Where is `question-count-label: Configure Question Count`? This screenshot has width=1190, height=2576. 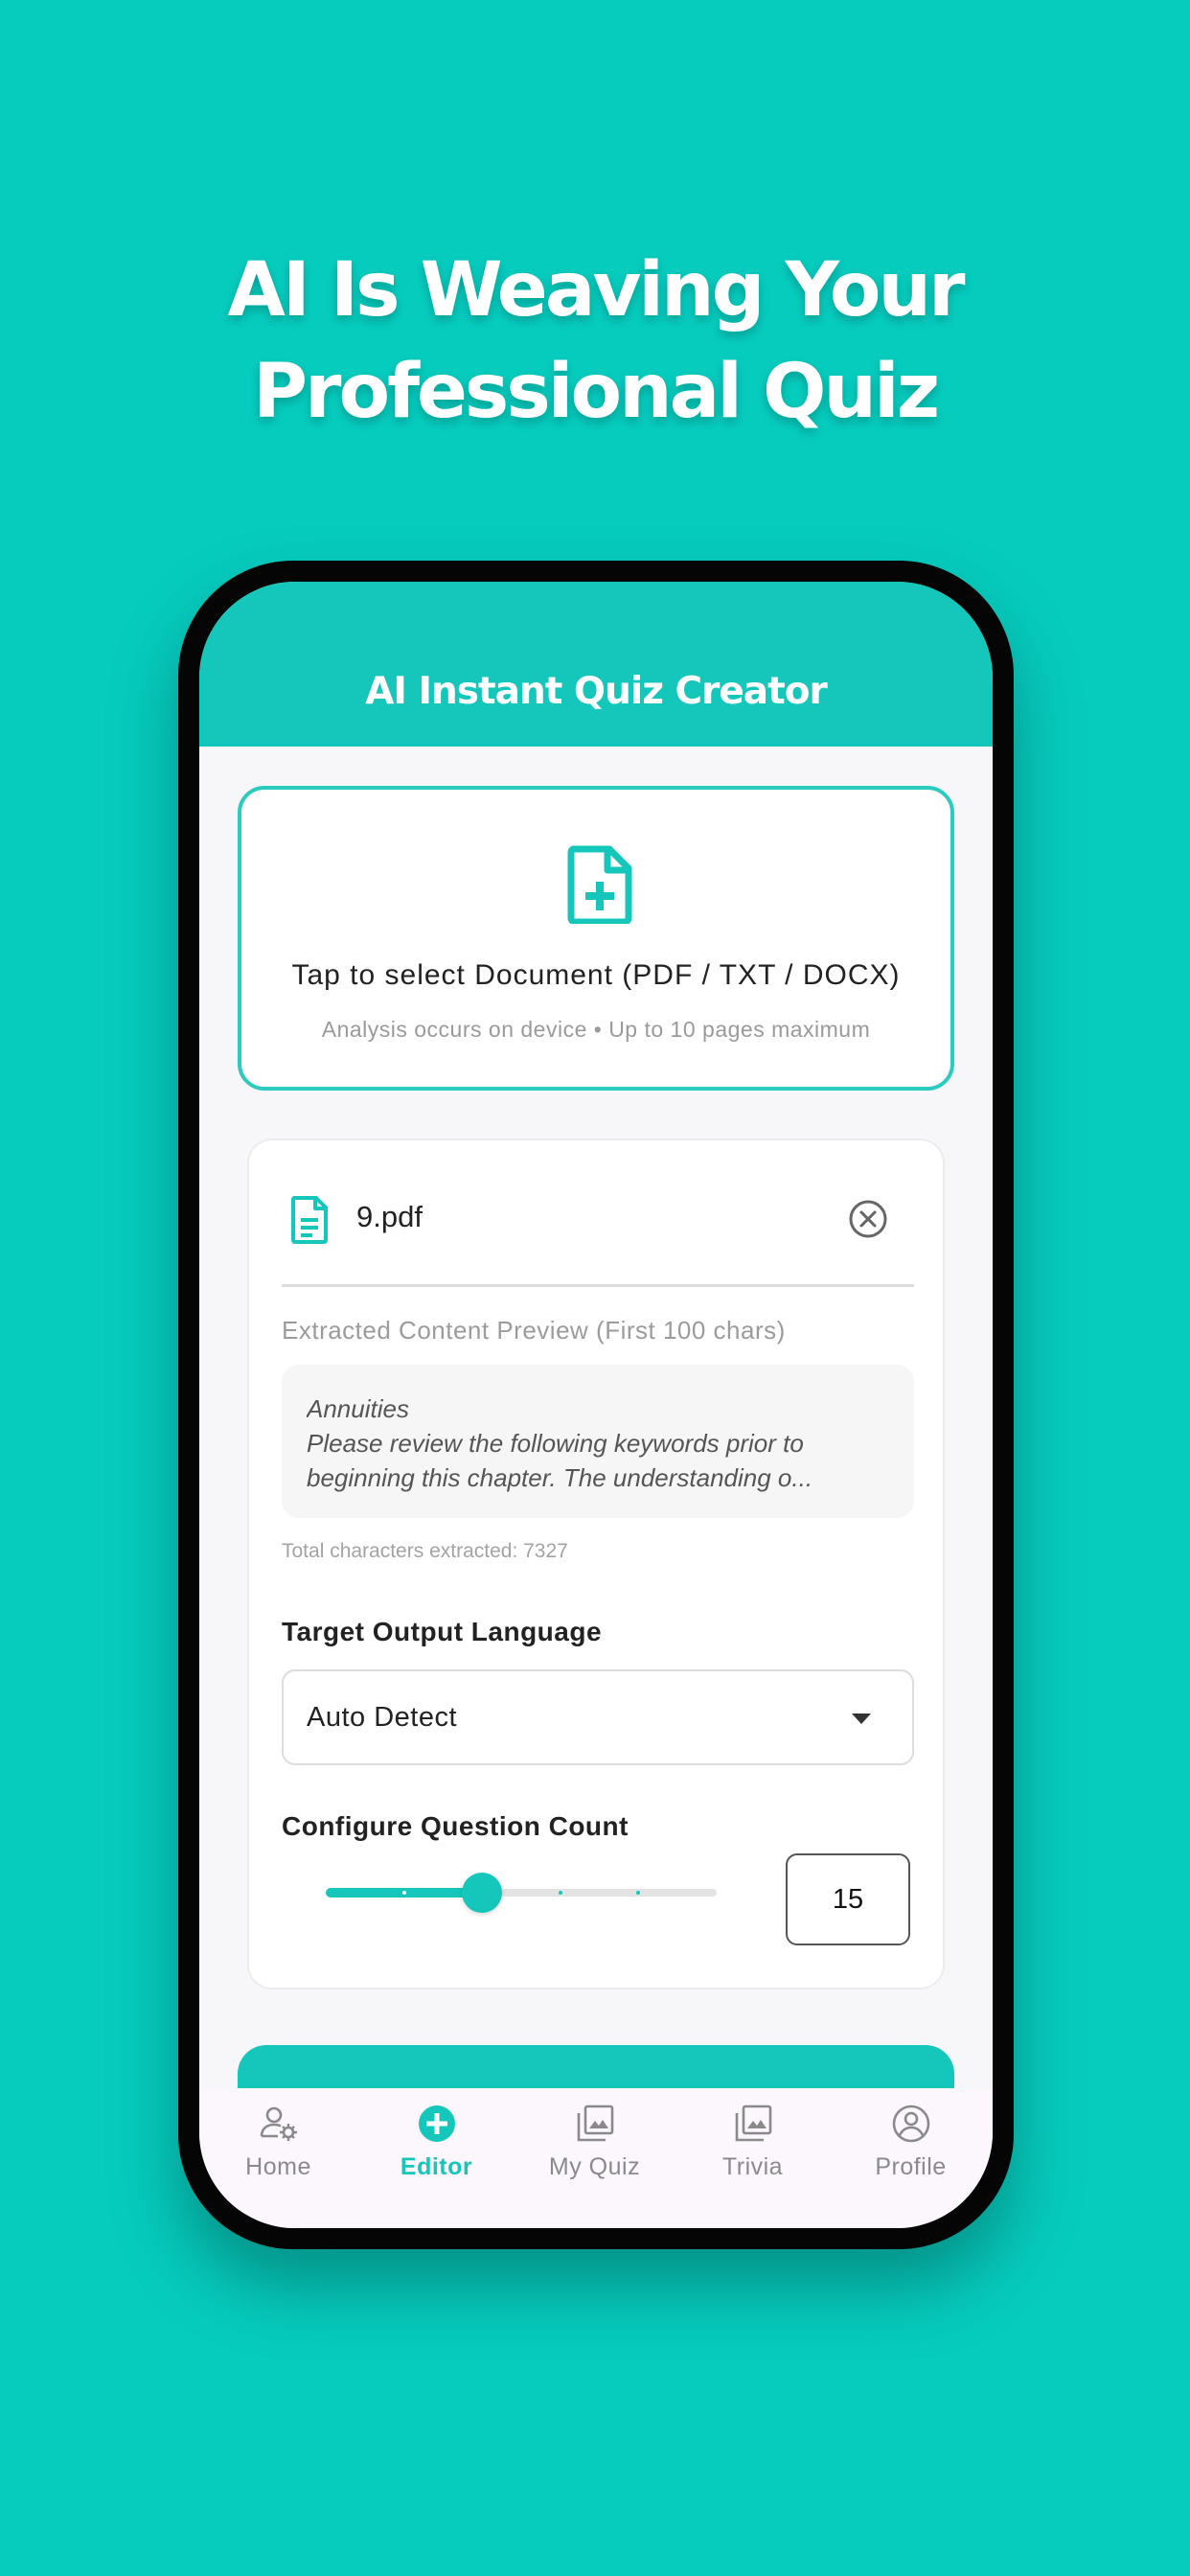 question-count-label: Configure Question Count is located at coordinates (456, 1826).